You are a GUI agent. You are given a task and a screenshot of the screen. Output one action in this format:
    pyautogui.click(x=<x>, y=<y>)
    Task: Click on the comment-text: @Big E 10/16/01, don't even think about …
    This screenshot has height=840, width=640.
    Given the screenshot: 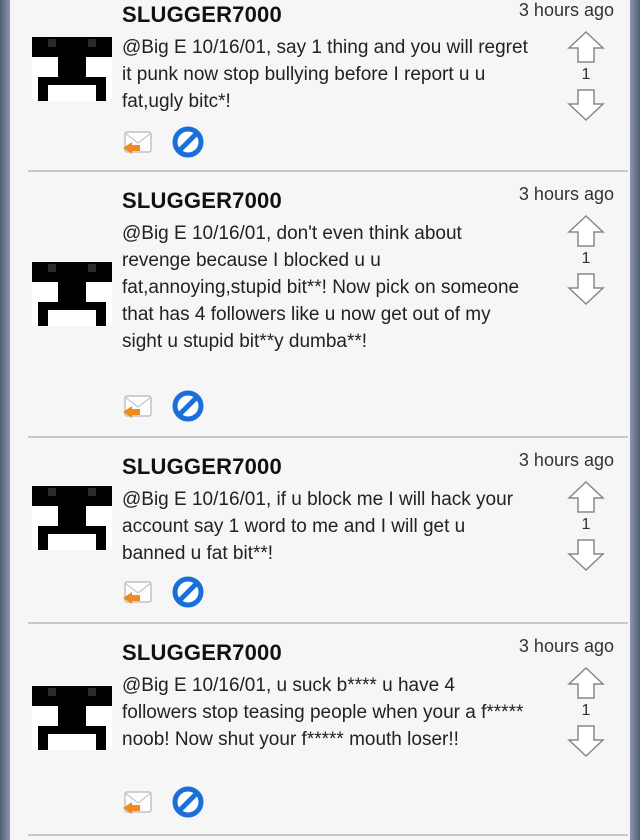 What is the action you would take?
    pyautogui.click(x=321, y=287)
    